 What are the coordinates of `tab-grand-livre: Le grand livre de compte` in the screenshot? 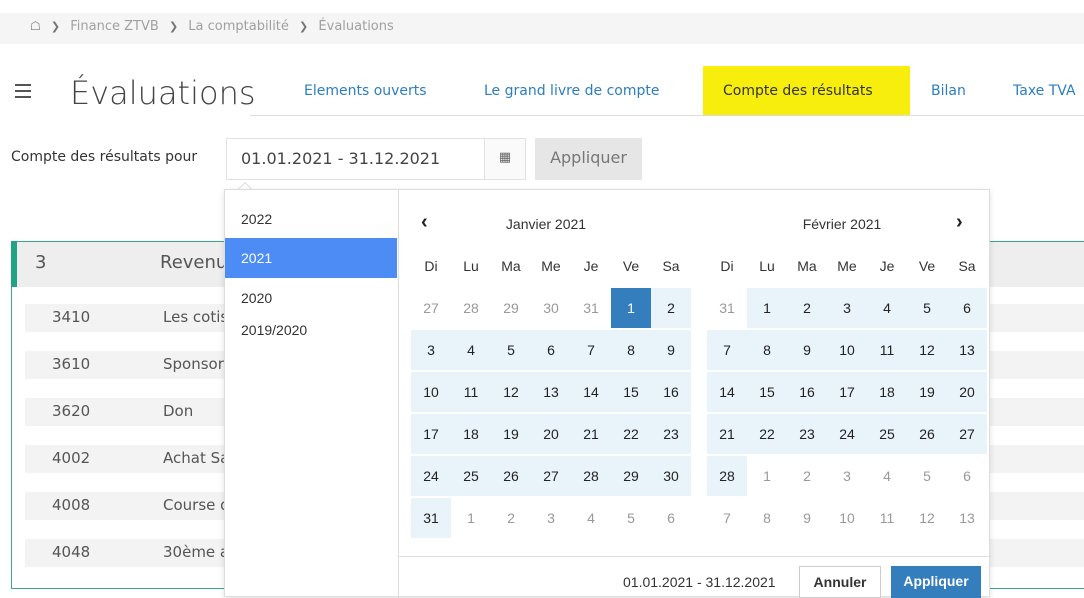 It's located at (571, 91).